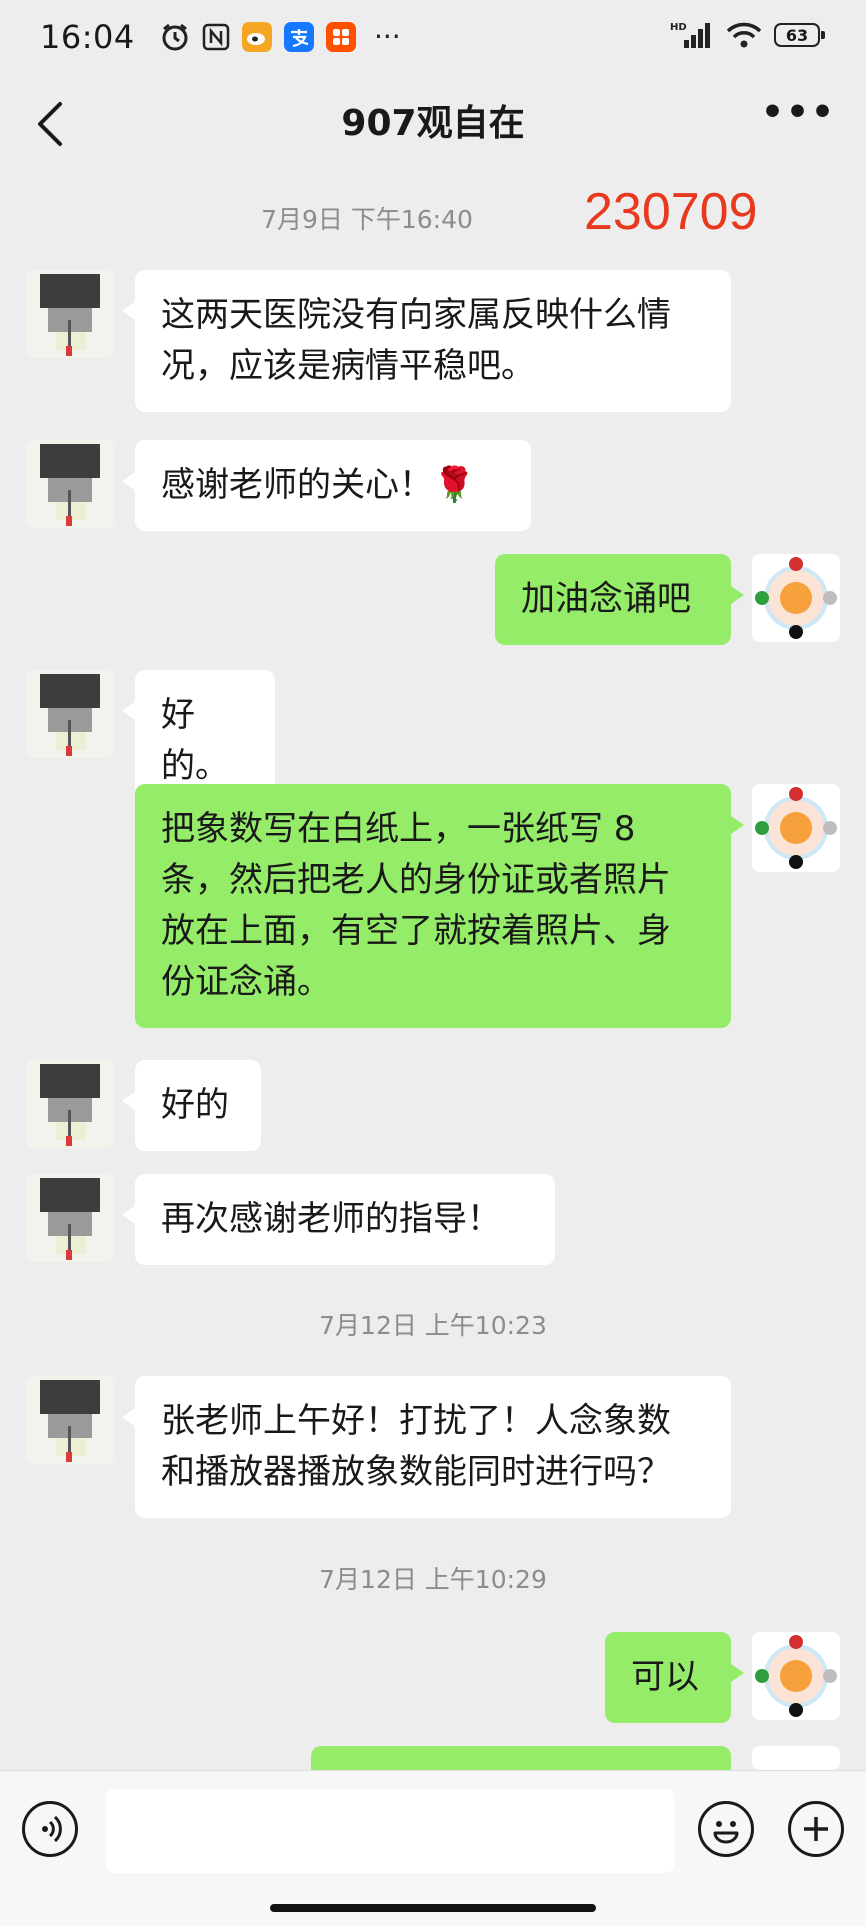 The width and height of the screenshot is (866, 1926). What do you see at coordinates (195, 740) in the screenshot?
I see `message-text: 好的。` at bounding box center [195, 740].